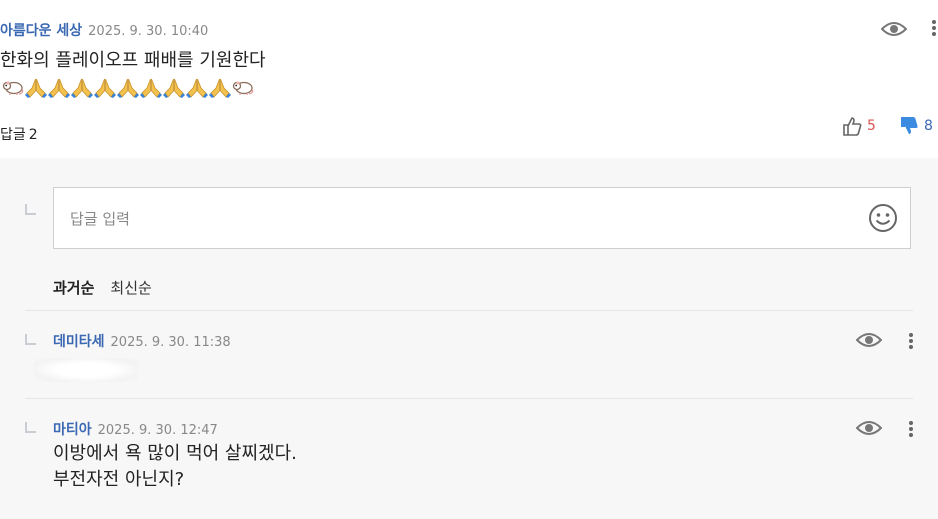 This screenshot has height=519, width=938. What do you see at coordinates (148, 31) in the screenshot?
I see `comment-timestamp: 2025. 9. 30. 10:40` at bounding box center [148, 31].